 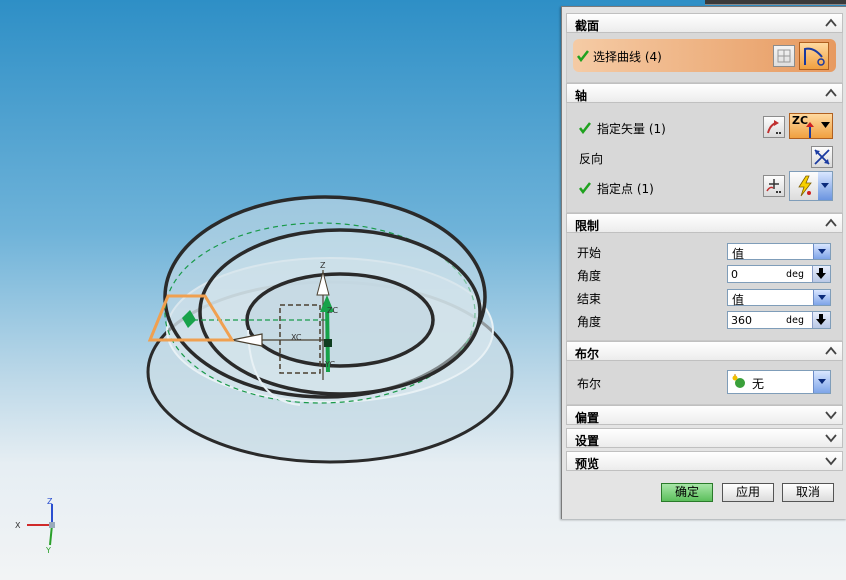 I want to click on start-angle-value: 0, so click(x=734, y=274).